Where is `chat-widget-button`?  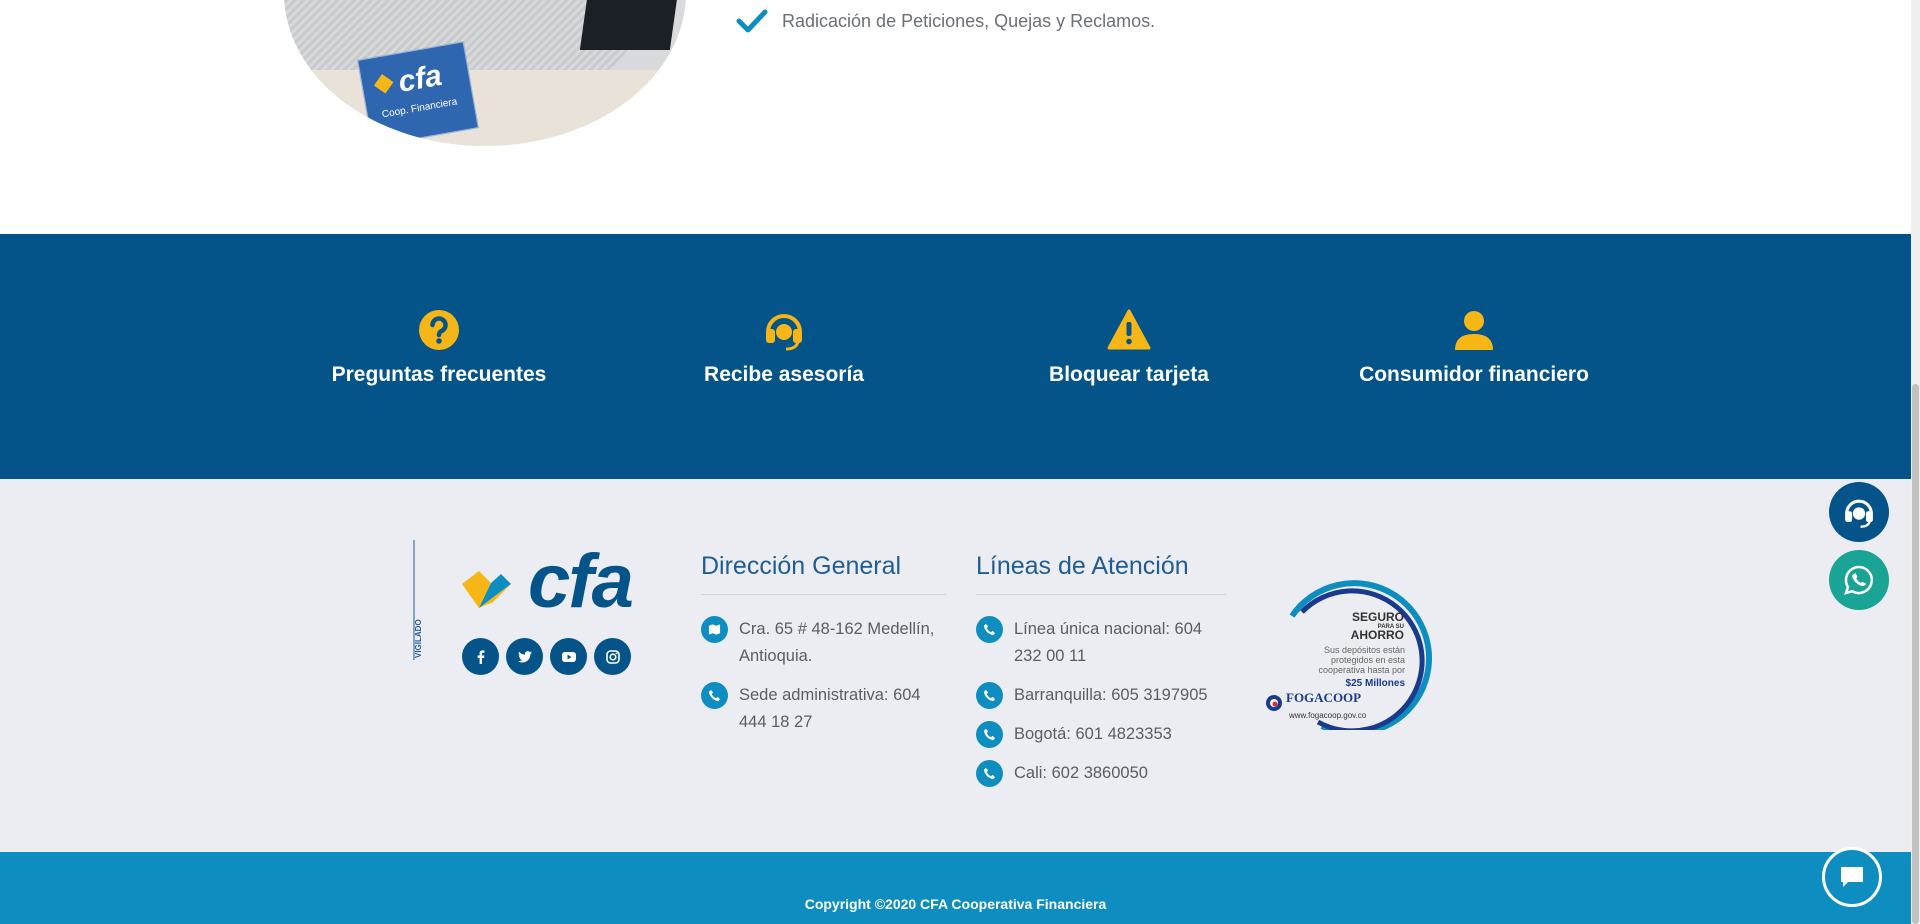
chat-widget-button is located at coordinates (1852, 877).